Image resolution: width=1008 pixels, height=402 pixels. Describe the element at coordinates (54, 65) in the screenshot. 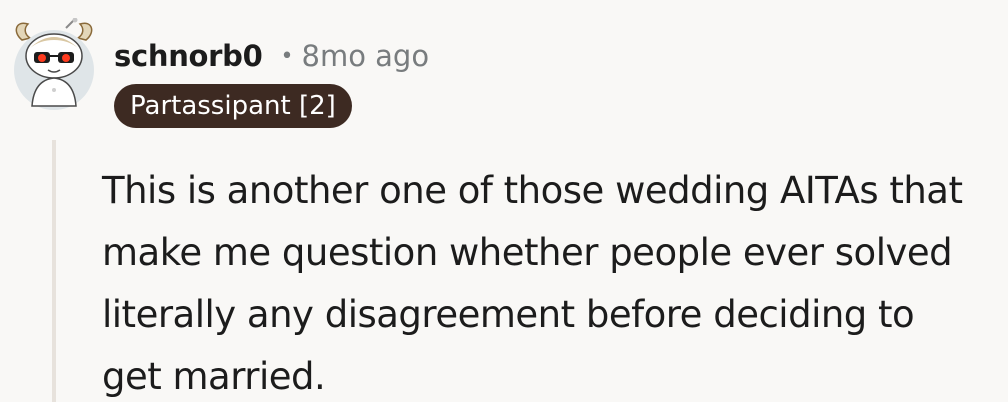

I see `user-avatar` at that location.